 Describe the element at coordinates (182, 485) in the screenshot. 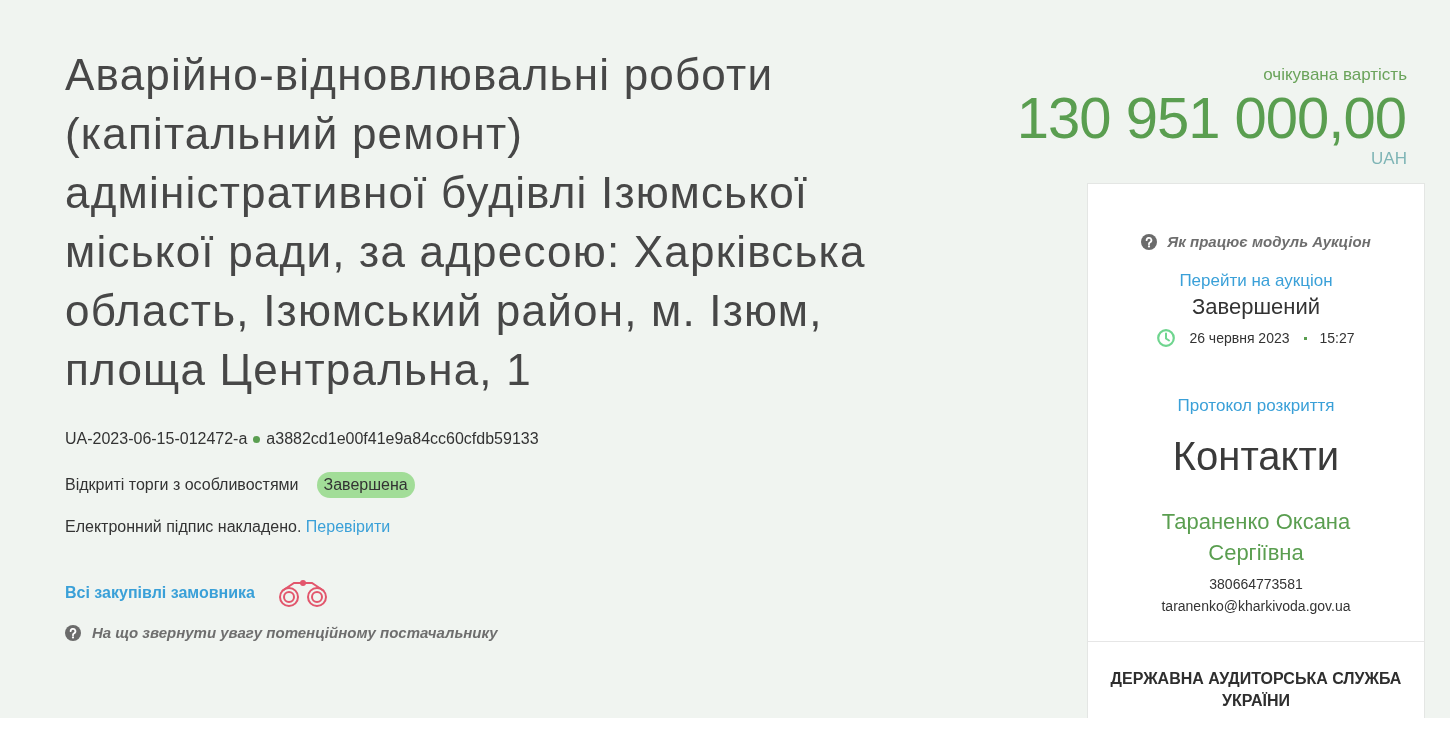

I see `procedure-type: Відкриті торги з особливостями` at that location.